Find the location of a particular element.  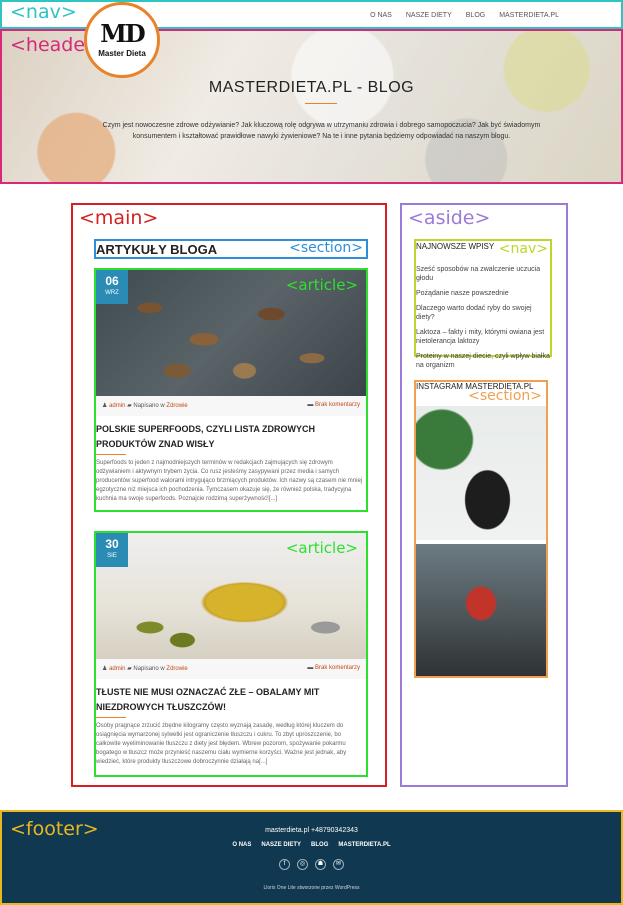

chat-icon: ✉ is located at coordinates (338, 864).